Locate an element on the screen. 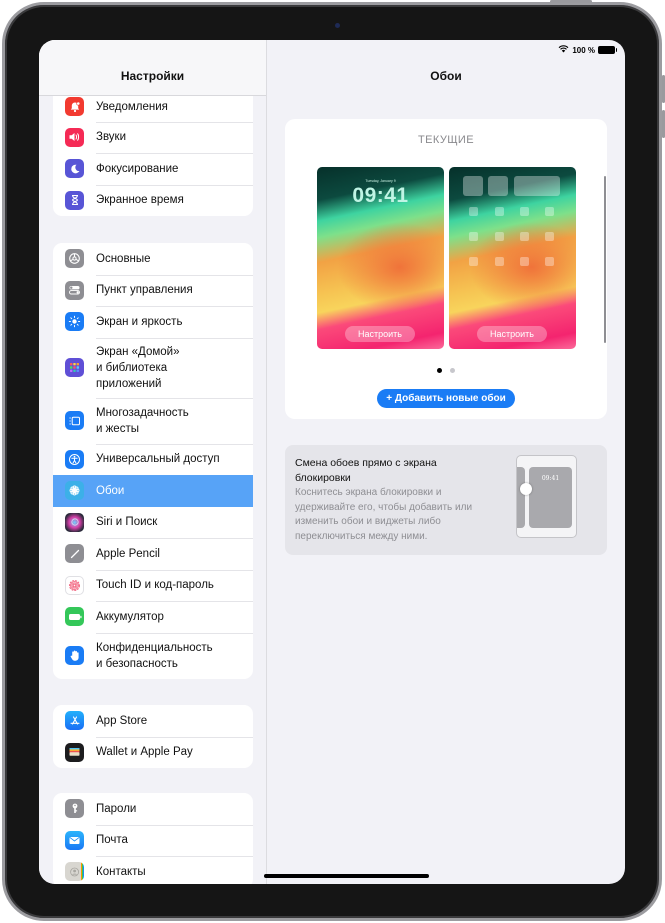 This screenshot has width=665, height=923. home-screen-preview: Настроить is located at coordinates (512, 258).